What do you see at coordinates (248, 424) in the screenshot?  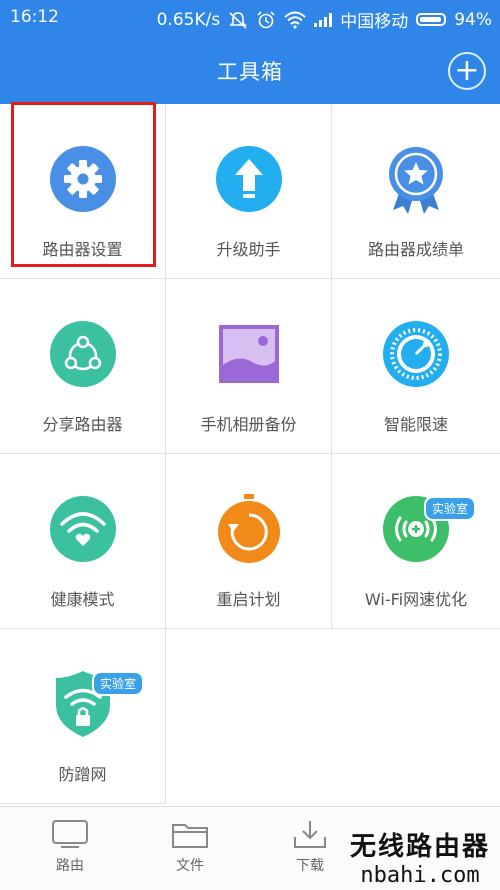 I see `tool-label: 手机相册备份` at bounding box center [248, 424].